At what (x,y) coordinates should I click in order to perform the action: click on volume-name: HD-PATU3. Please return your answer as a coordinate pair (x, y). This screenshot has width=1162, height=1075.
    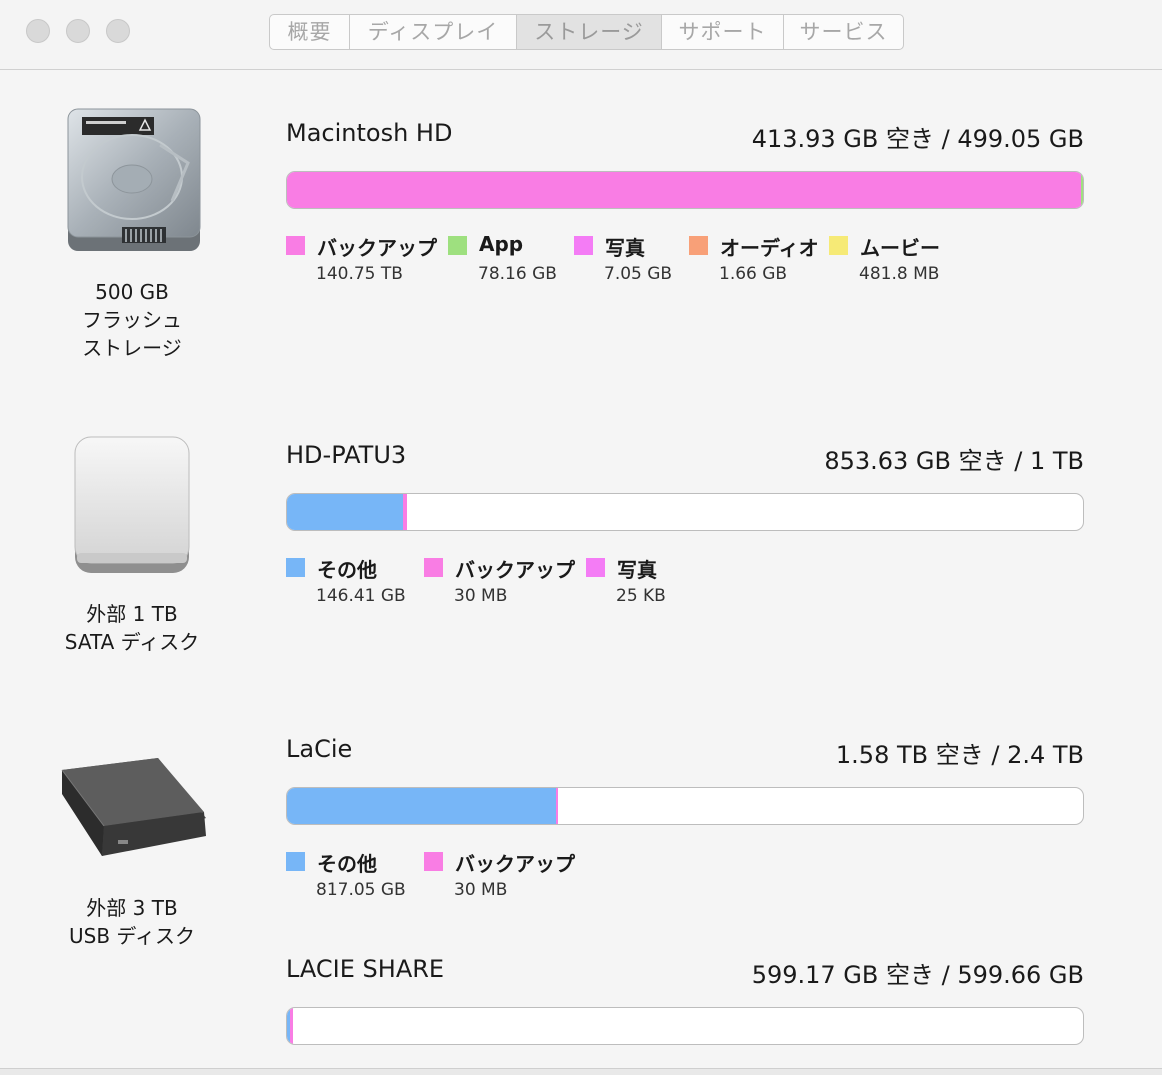
    Looking at the image, I should click on (346, 455).